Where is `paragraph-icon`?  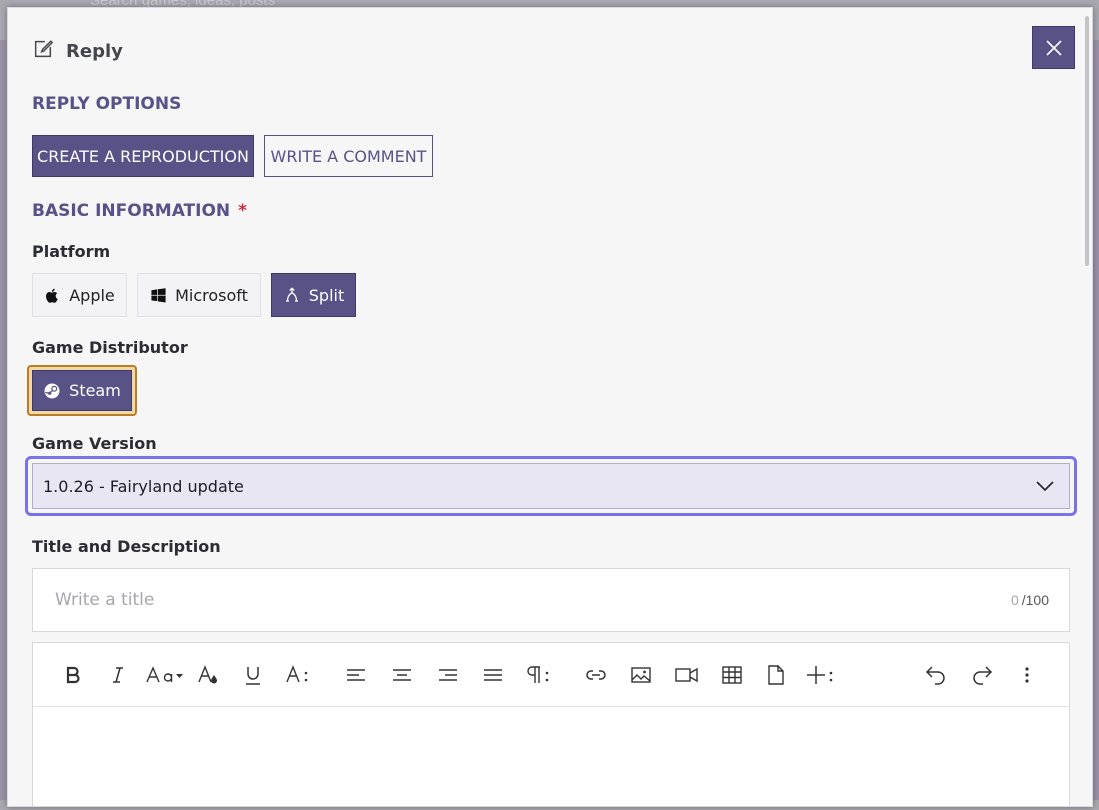 paragraph-icon is located at coordinates (538, 674).